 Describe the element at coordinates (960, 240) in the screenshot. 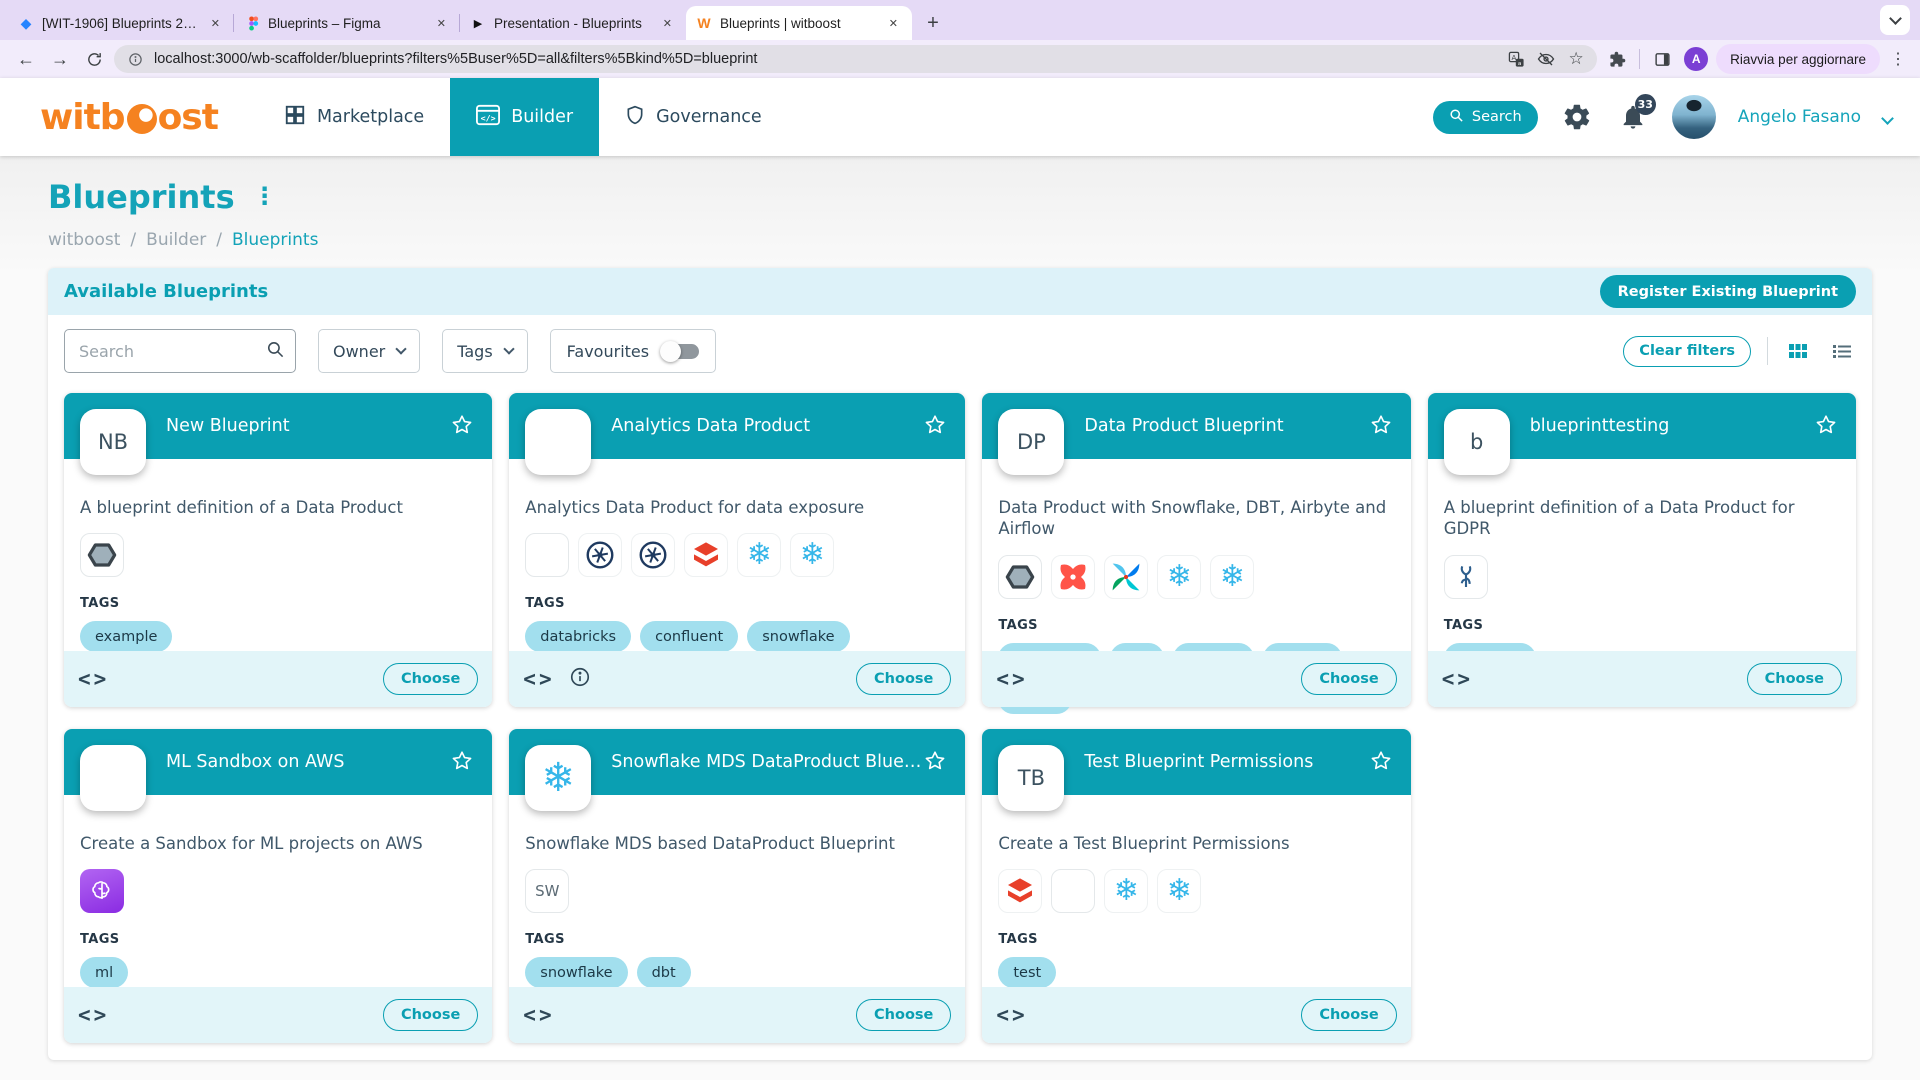

I see `breadcrumb: witboost / Builder / Blueprints` at that location.